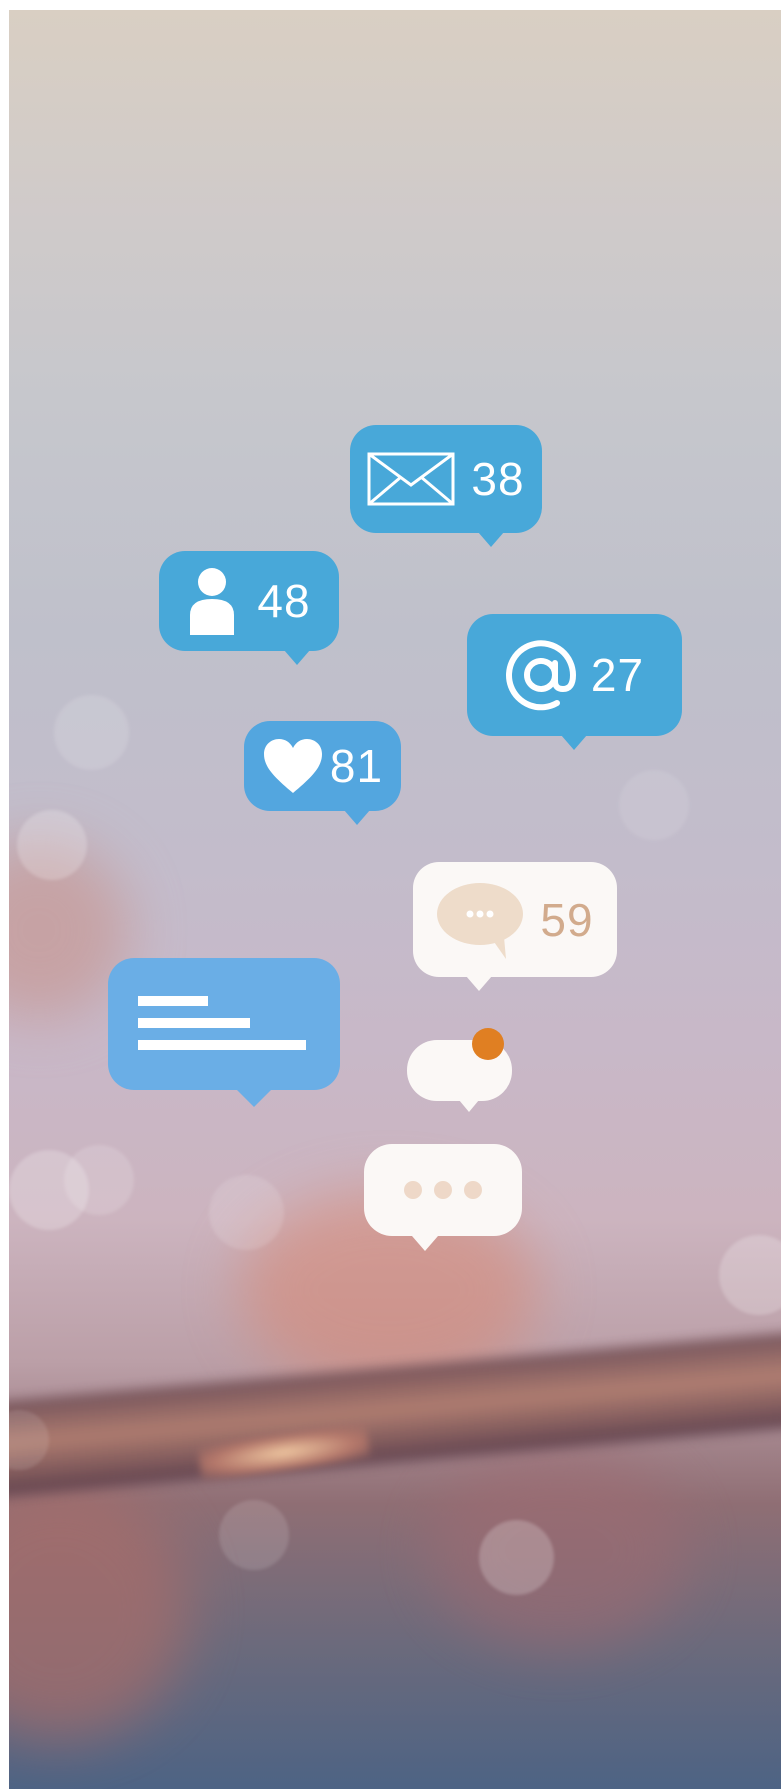 Image resolution: width=781 pixels, height=1789 pixels. I want to click on post-notification-bubble, so click(224, 1032).